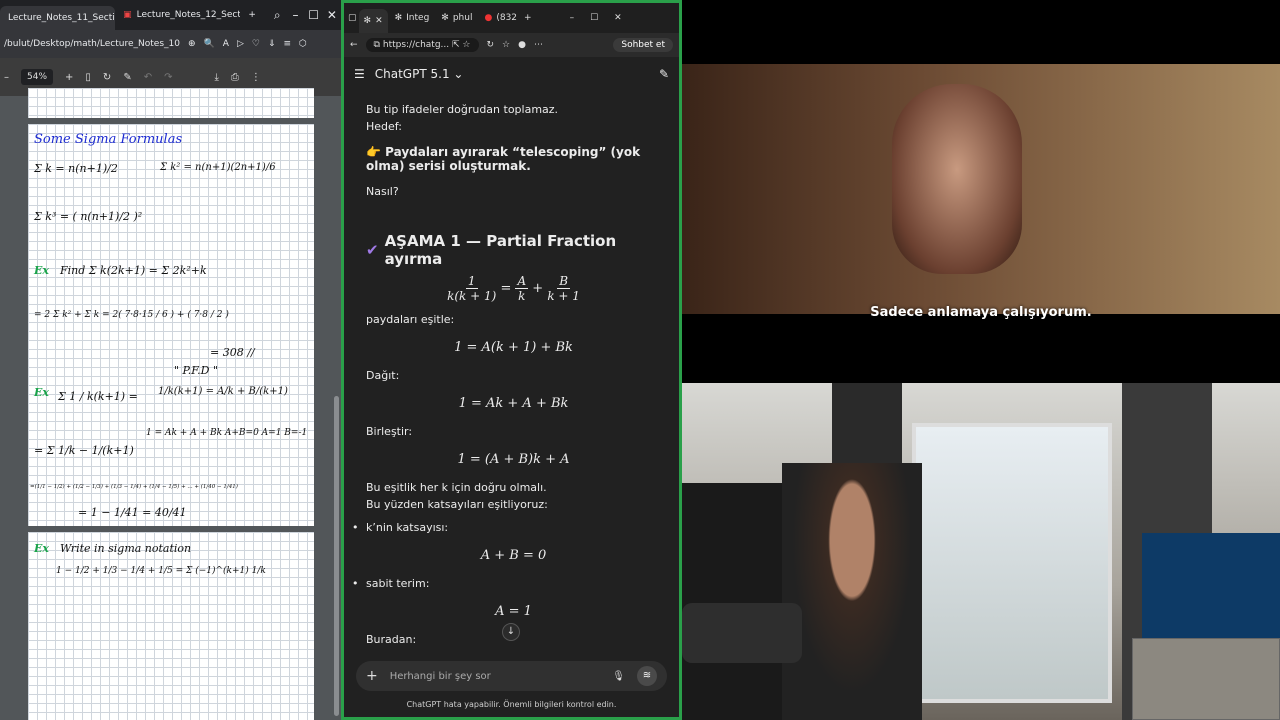 This screenshot has width=1280, height=720. Describe the element at coordinates (522, 281) in the screenshot. I see `a-num: A` at that location.